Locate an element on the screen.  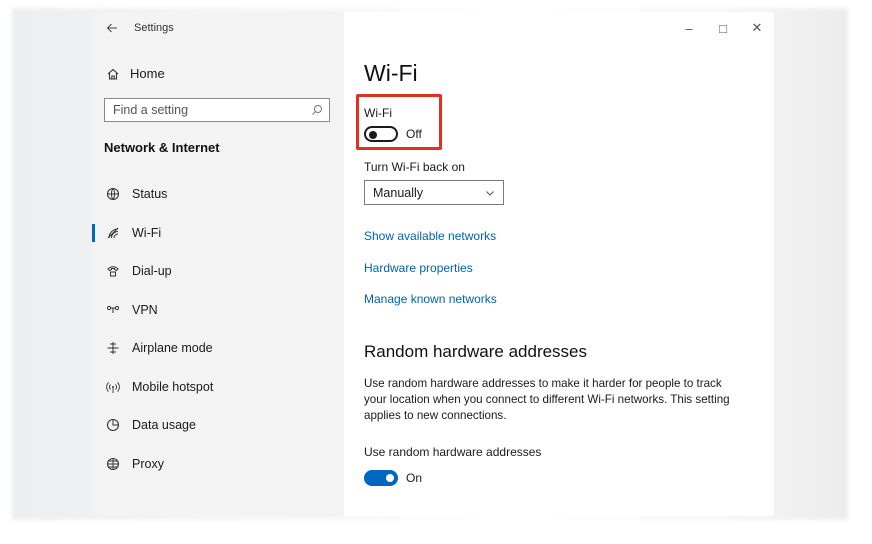
sidebar-item-label: Mobile hotspot is located at coordinates (173, 386).